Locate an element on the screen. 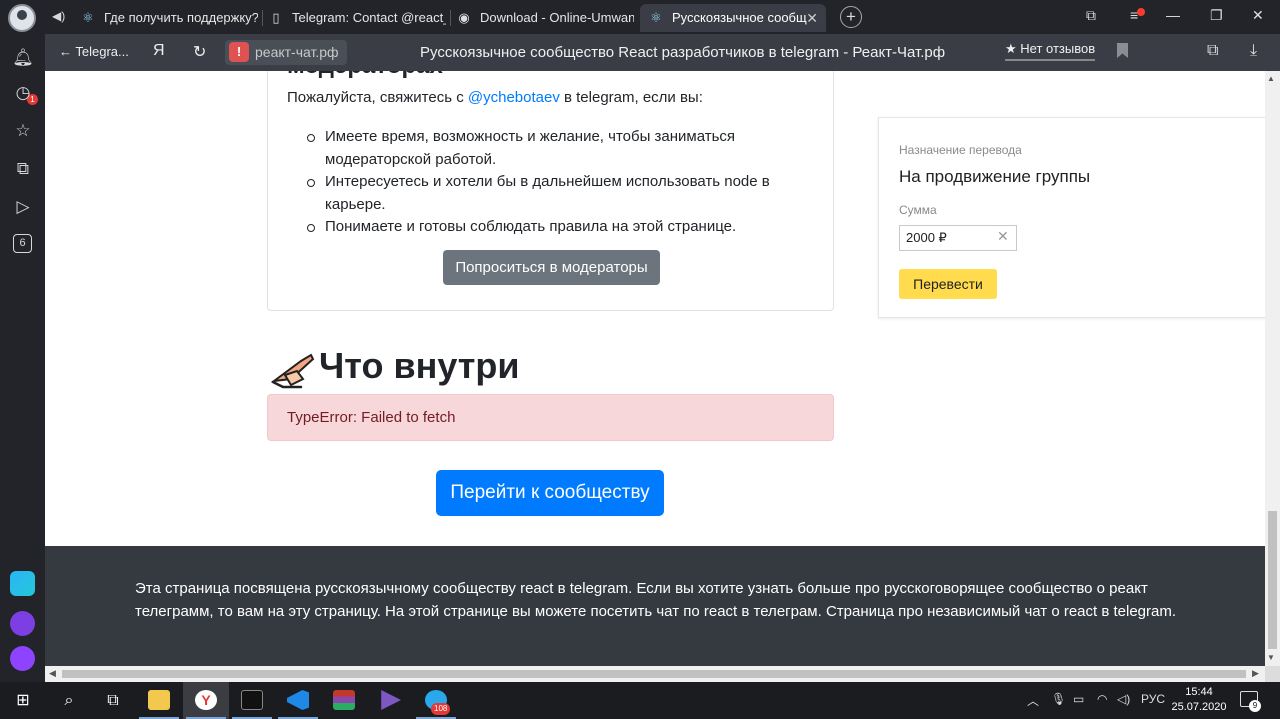 The height and width of the screenshot is (719, 1280). windows-start-icon: ⊞ is located at coordinates (23, 700).